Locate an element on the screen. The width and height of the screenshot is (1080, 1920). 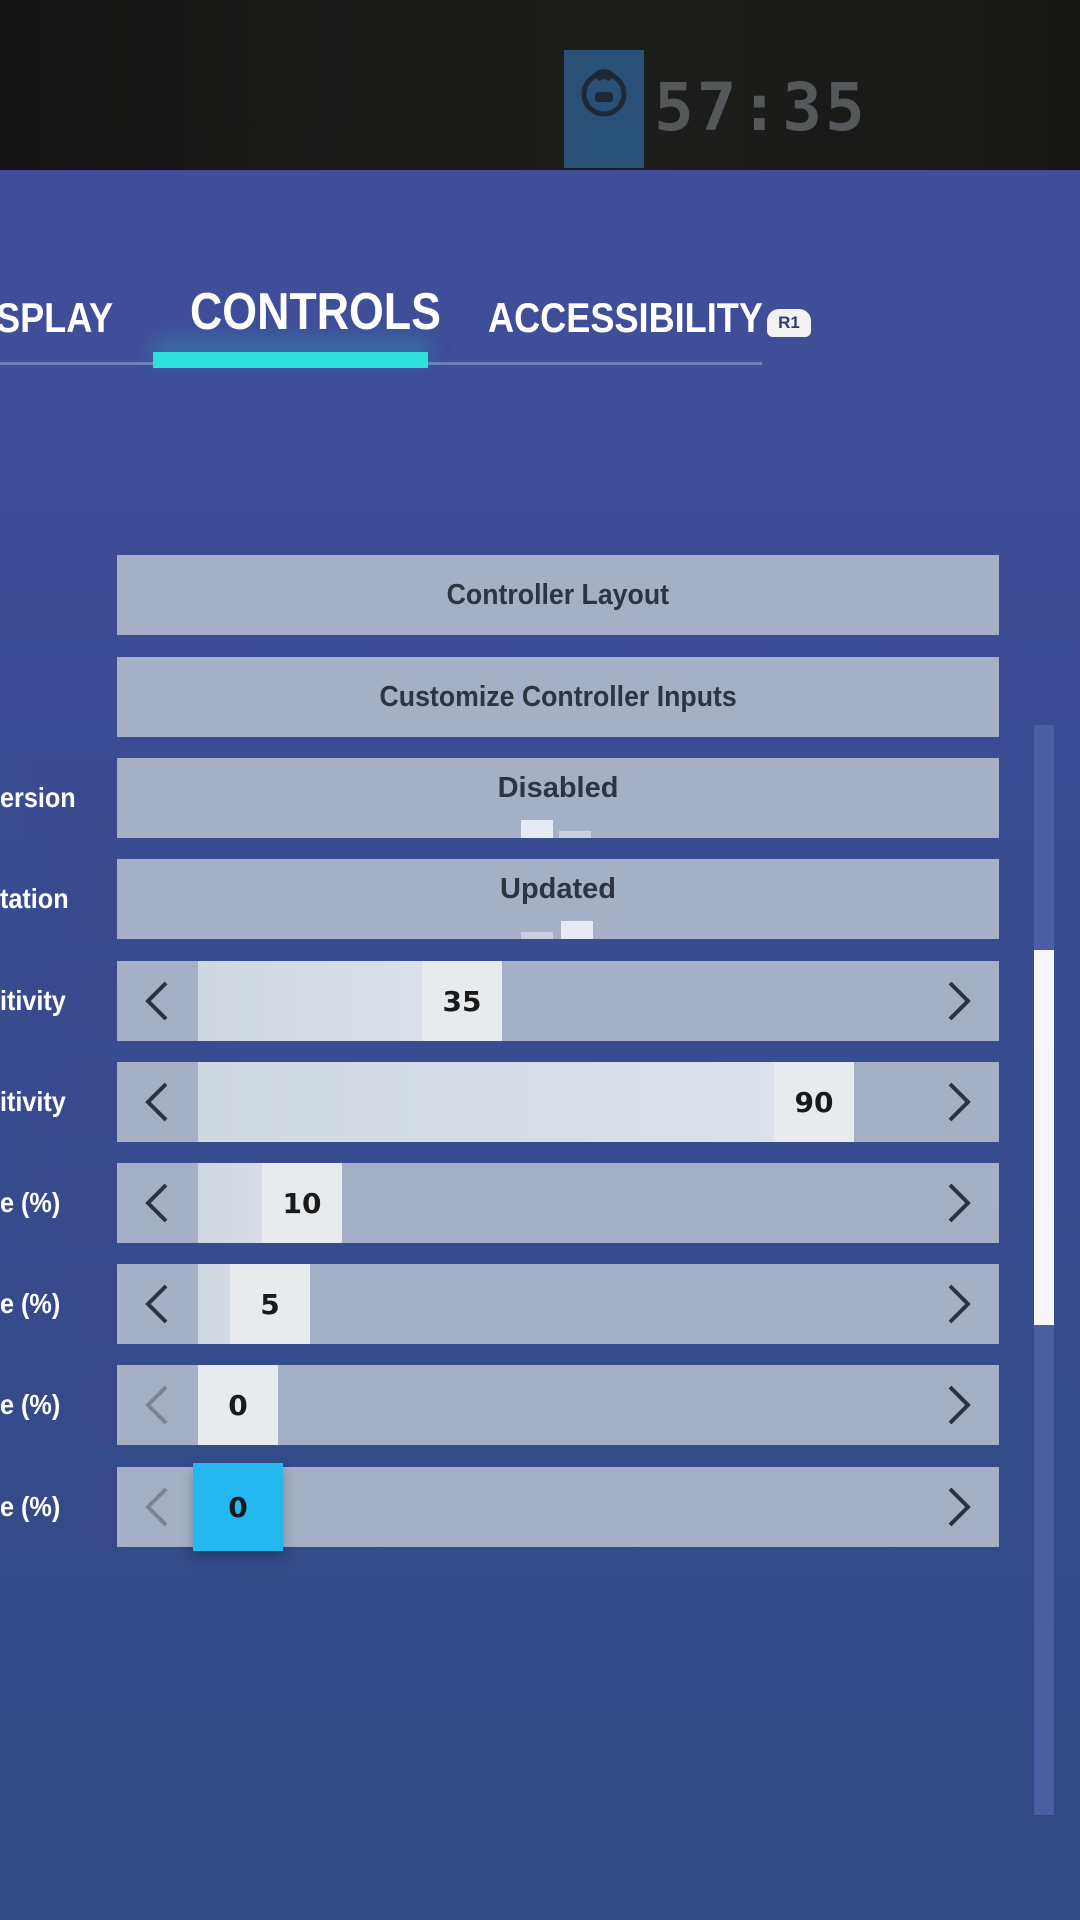
deadzone-2-row: e (%) 5 is located at coordinates (500, 1304).